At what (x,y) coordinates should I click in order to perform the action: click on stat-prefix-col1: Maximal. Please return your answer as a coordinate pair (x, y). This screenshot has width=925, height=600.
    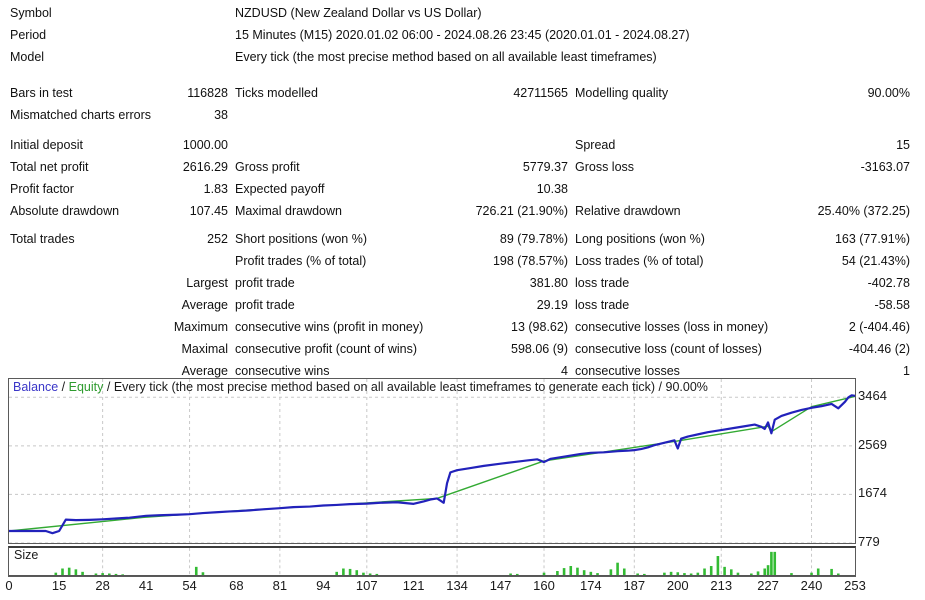
    Looking at the image, I should click on (204, 349).